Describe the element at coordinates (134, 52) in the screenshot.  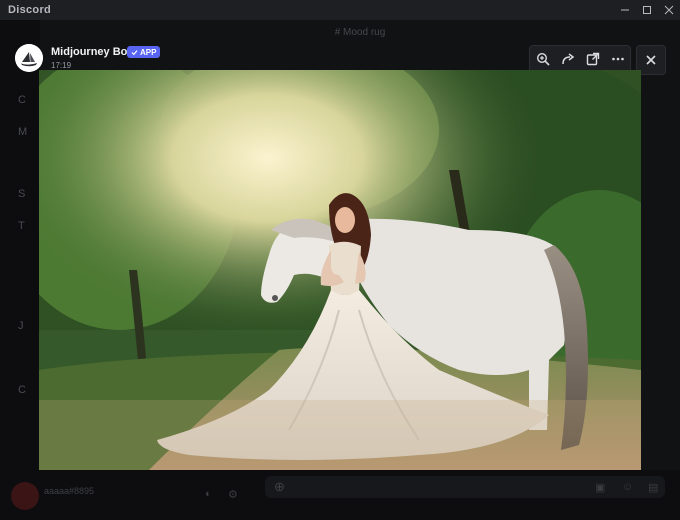
I see `checkmark-icon` at that location.